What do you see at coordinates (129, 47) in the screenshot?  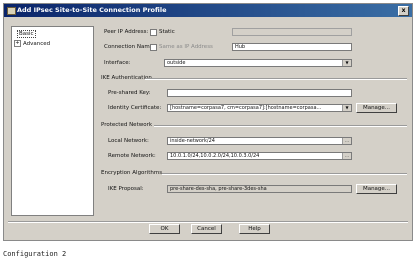 I see `connection-name-label: Connection Name:` at bounding box center [129, 47].